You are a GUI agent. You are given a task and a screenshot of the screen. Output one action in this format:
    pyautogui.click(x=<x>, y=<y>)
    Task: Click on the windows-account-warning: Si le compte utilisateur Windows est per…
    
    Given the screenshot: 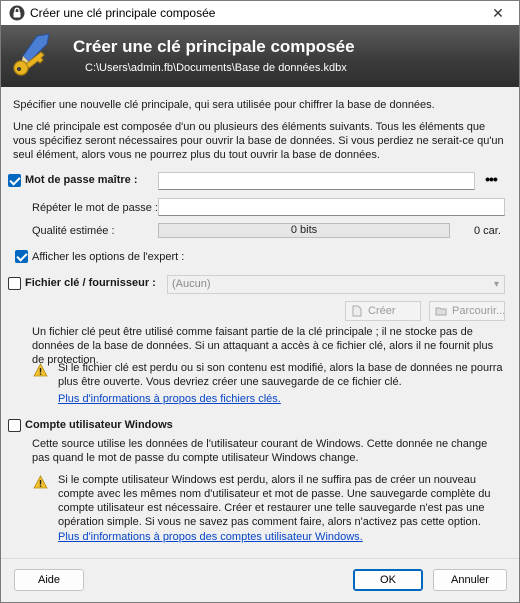 What is the action you would take?
    pyautogui.click(x=274, y=501)
    